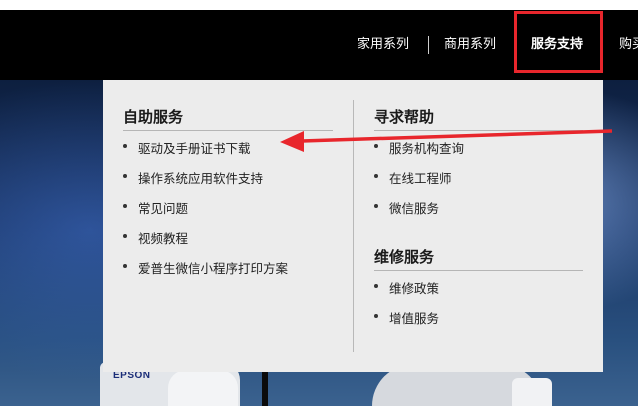  What do you see at coordinates (413, 177) in the screenshot?
I see `link-online-engineer: 在线工程师` at bounding box center [413, 177].